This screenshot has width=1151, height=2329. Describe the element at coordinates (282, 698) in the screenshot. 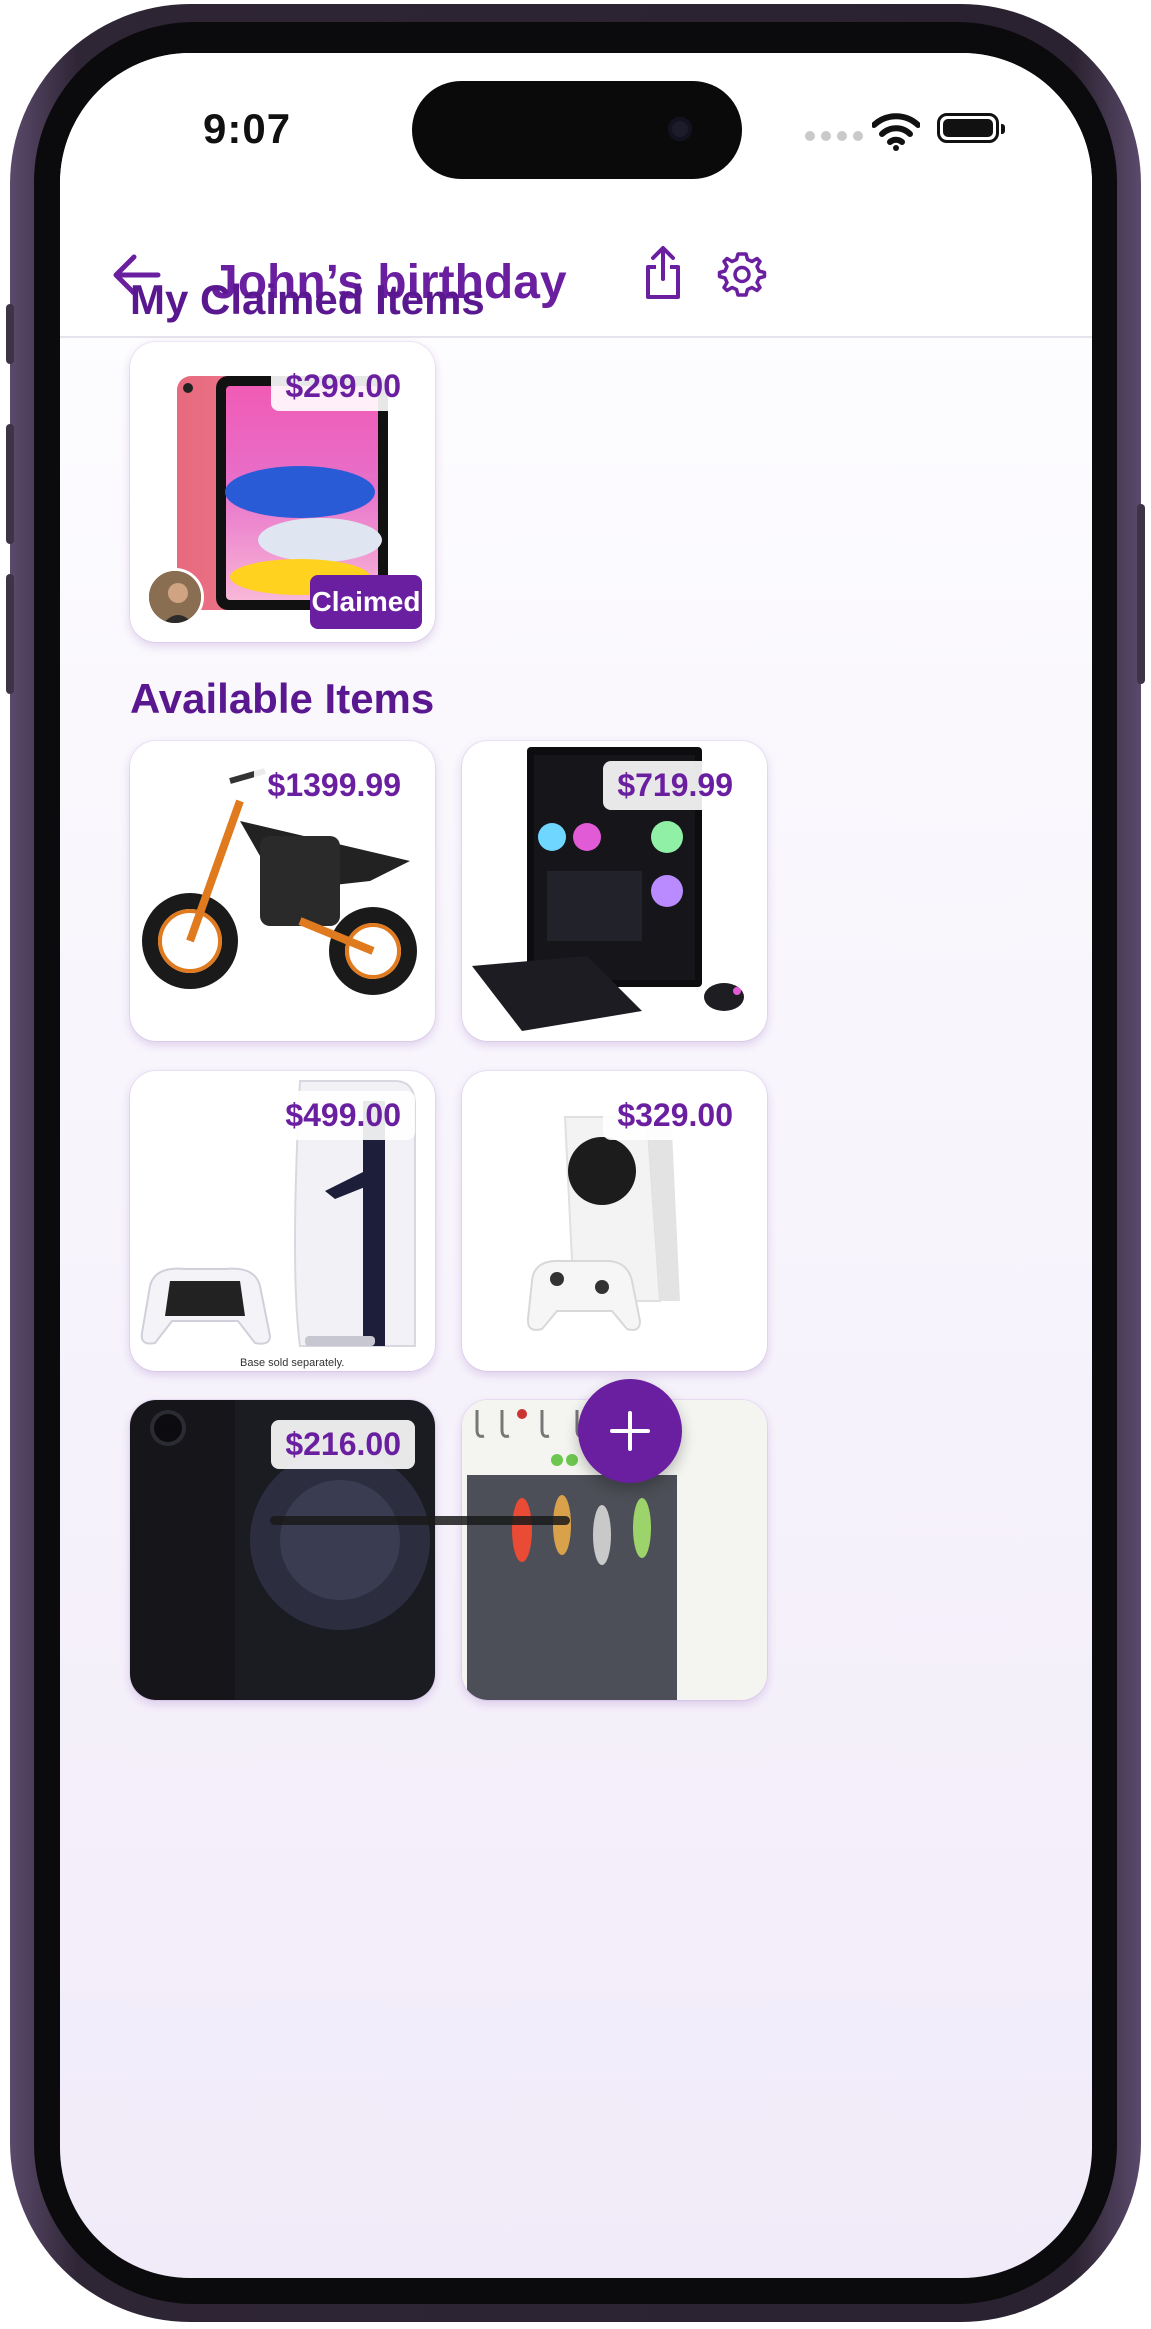

I see `available-section-title: Available Items` at that location.